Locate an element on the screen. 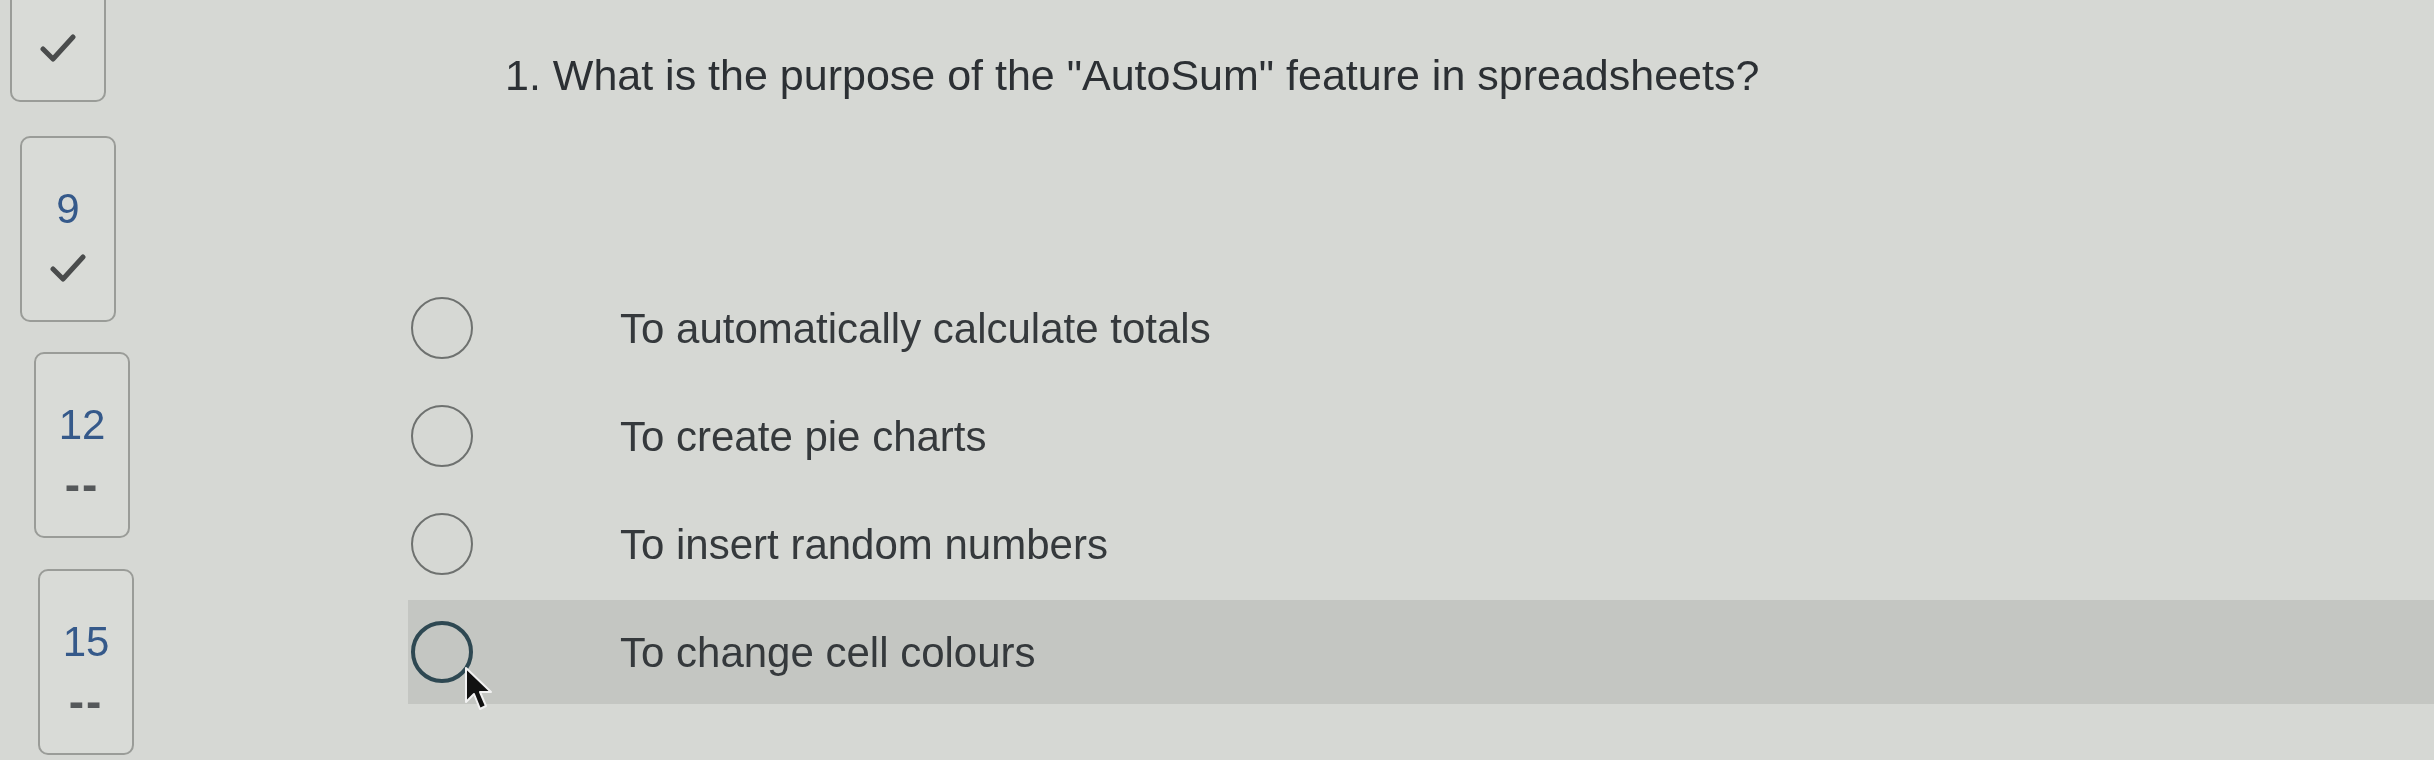  question-text: 1. What is the purpose of the "AutoSum" feature in spreadsheets? is located at coordinates (1132, 75).